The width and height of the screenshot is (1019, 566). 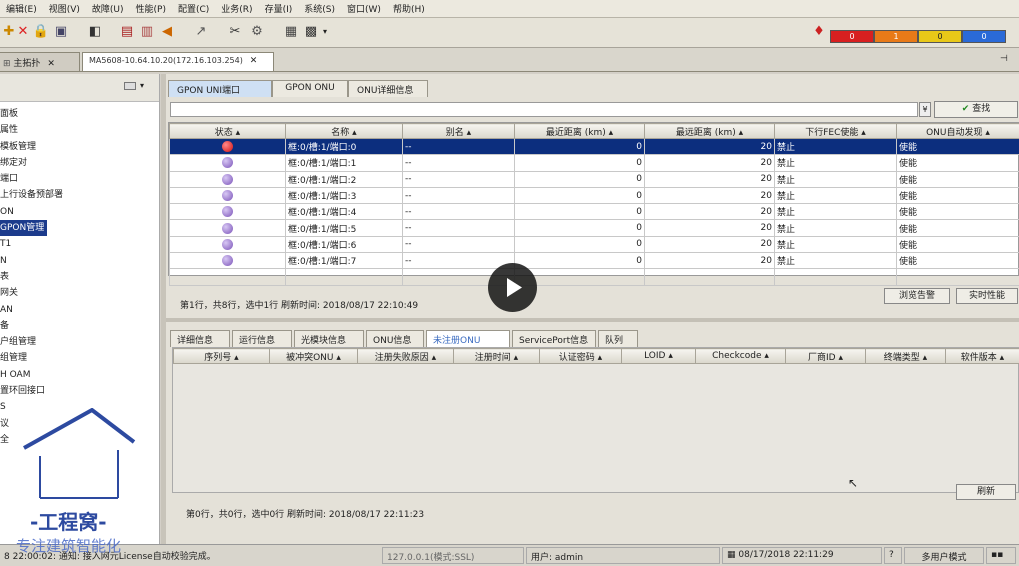 I want to click on report-icon: ▤, so click(x=127, y=32).